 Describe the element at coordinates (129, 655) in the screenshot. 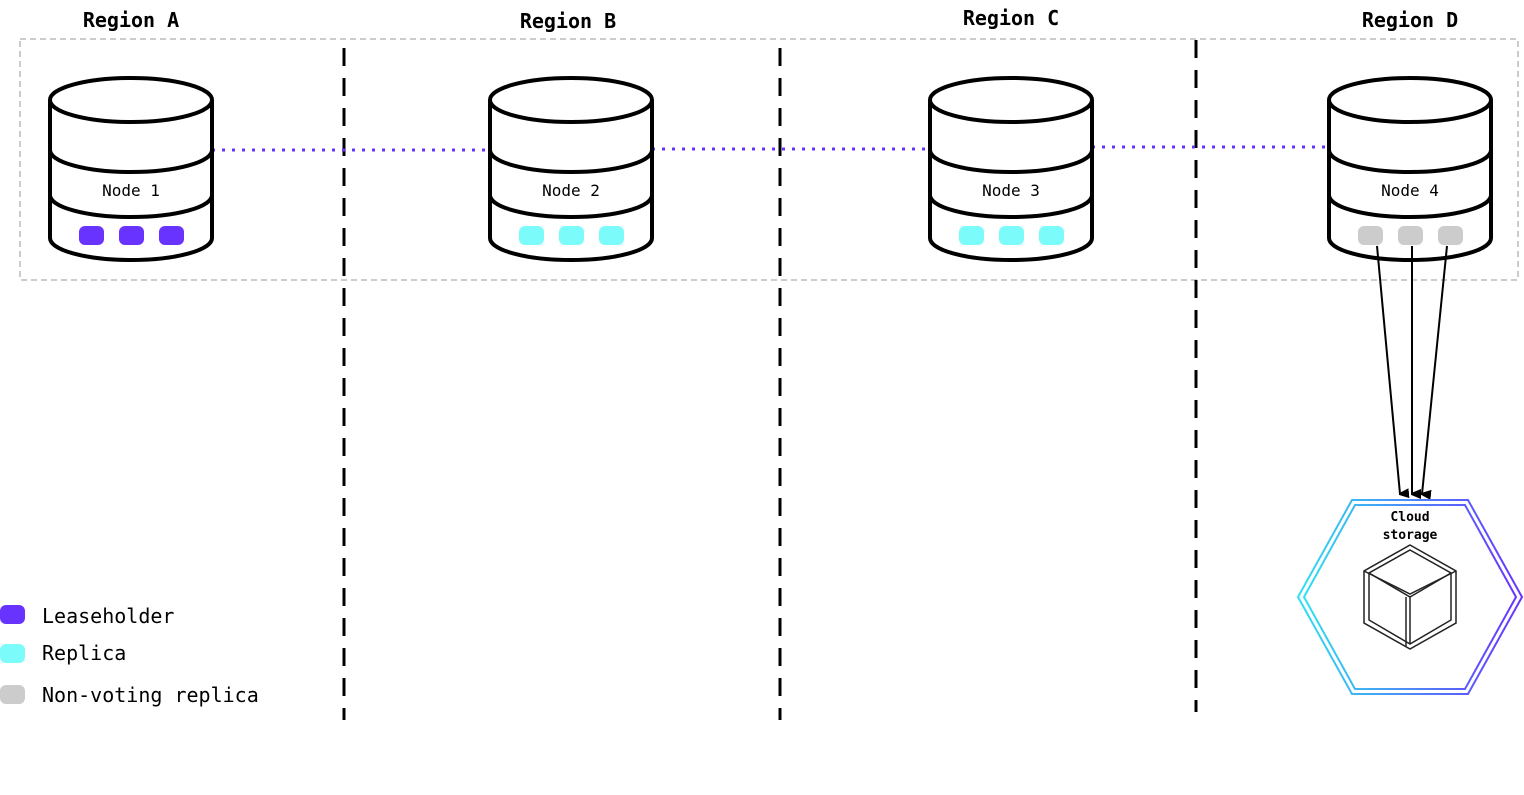

I see `legend: Leaseholder Replica Non-voting replica` at that location.